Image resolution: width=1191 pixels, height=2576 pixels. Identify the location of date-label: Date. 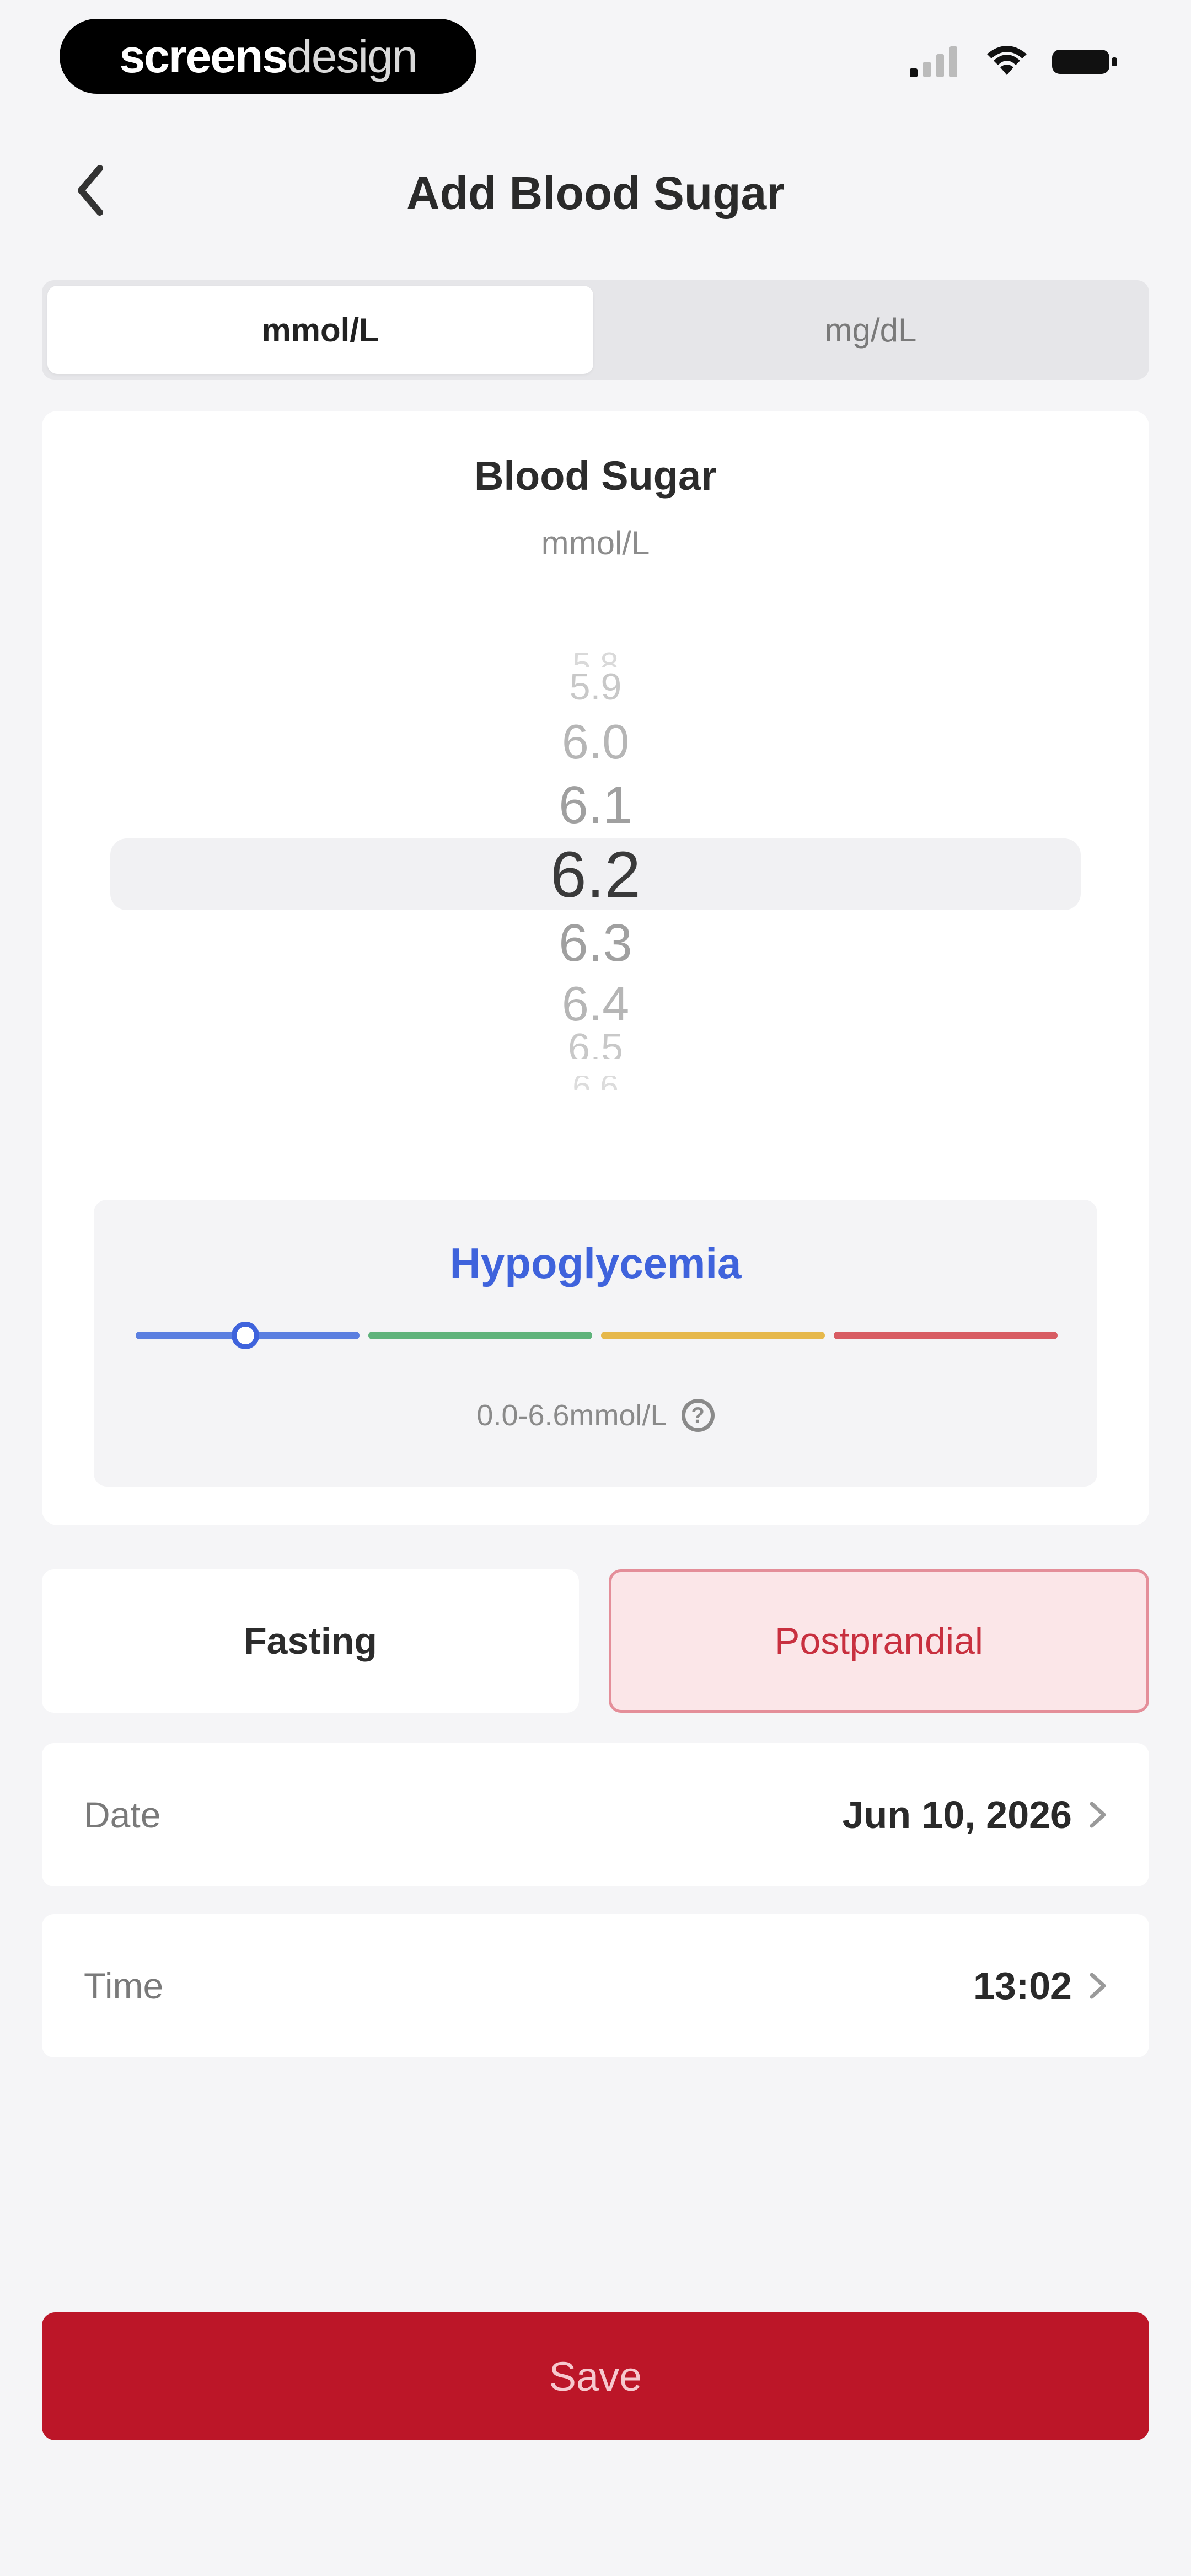
(122, 1814).